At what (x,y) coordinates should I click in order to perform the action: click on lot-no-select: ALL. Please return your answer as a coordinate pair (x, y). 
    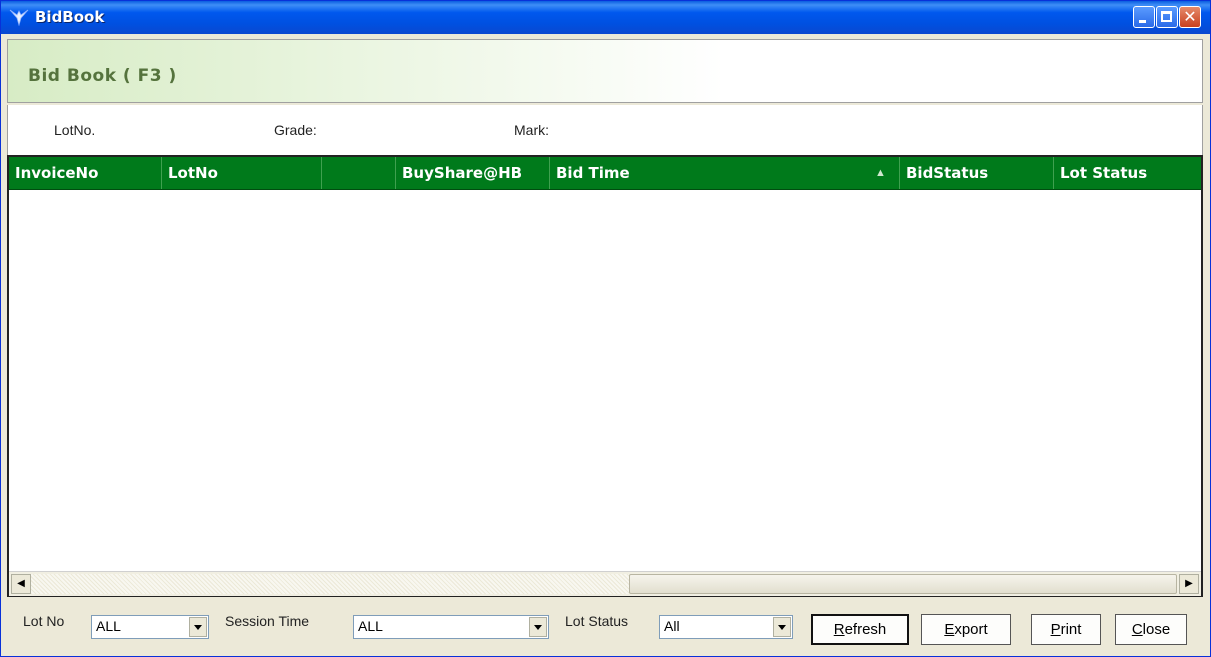
    Looking at the image, I should click on (150, 627).